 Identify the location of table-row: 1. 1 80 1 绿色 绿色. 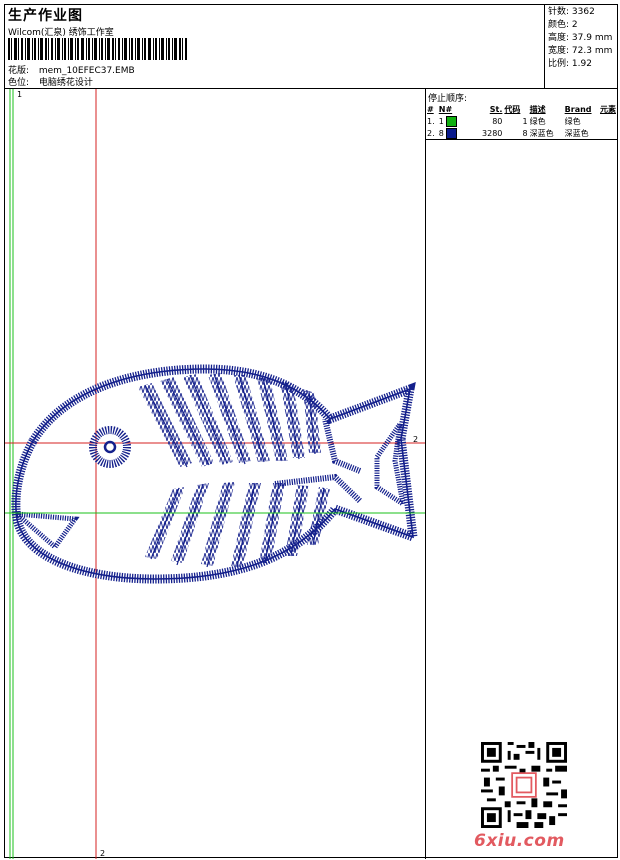
(504, 121).